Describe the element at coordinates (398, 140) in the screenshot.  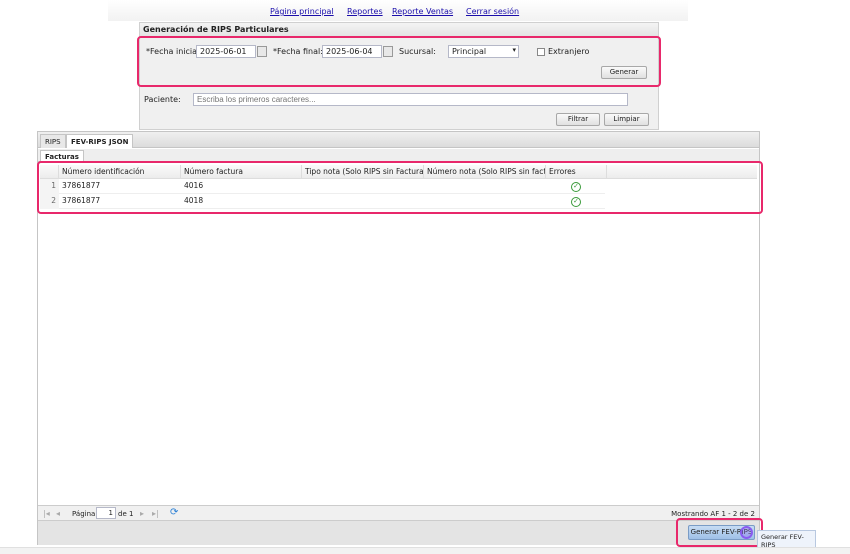
I see `tab-bar: RIPS FEV-RIPS JSON` at that location.